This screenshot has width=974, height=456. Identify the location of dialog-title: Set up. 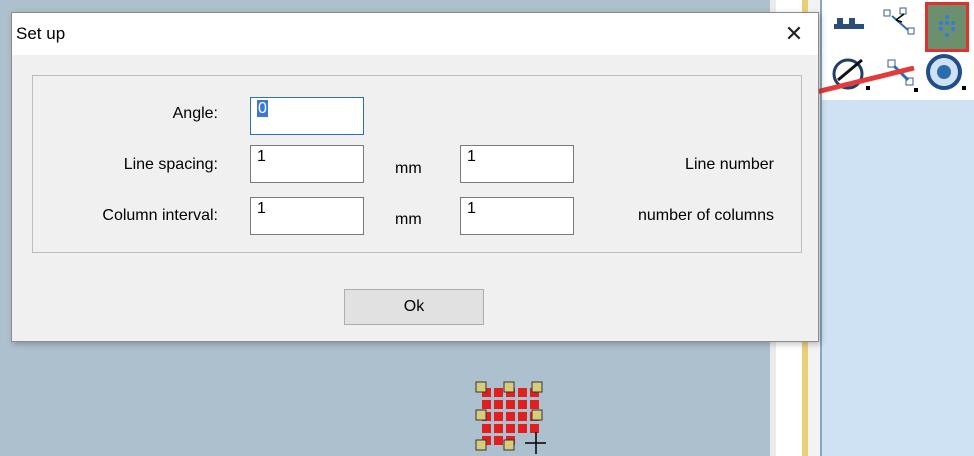
(41, 33).